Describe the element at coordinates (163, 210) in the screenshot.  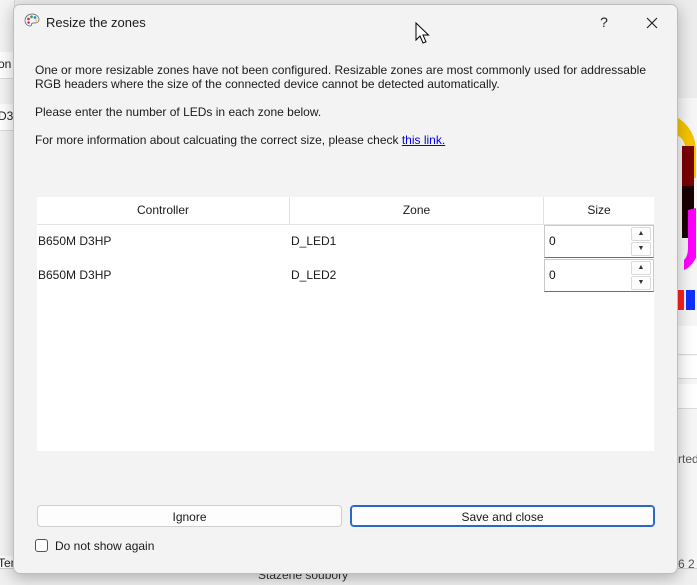
I see `column-header-controller: Controller` at that location.